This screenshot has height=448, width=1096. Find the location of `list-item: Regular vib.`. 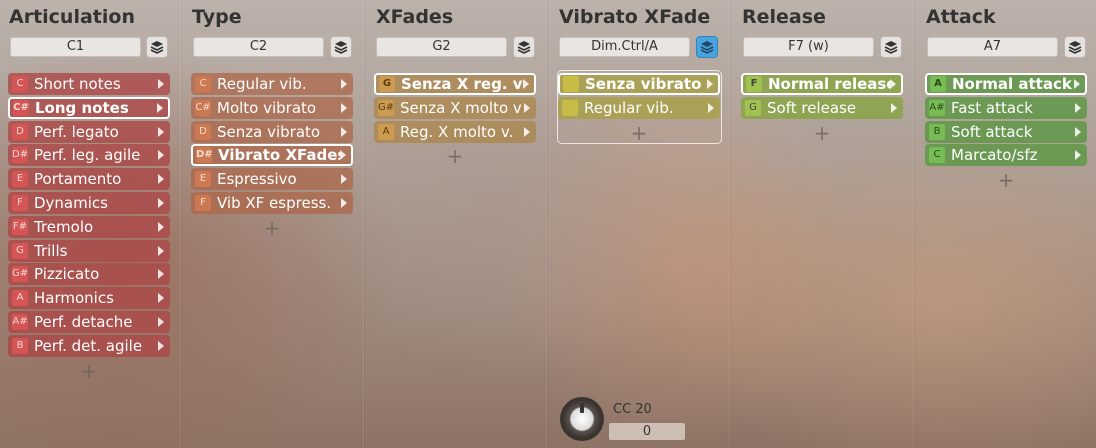

list-item: Regular vib. is located at coordinates (639, 107).